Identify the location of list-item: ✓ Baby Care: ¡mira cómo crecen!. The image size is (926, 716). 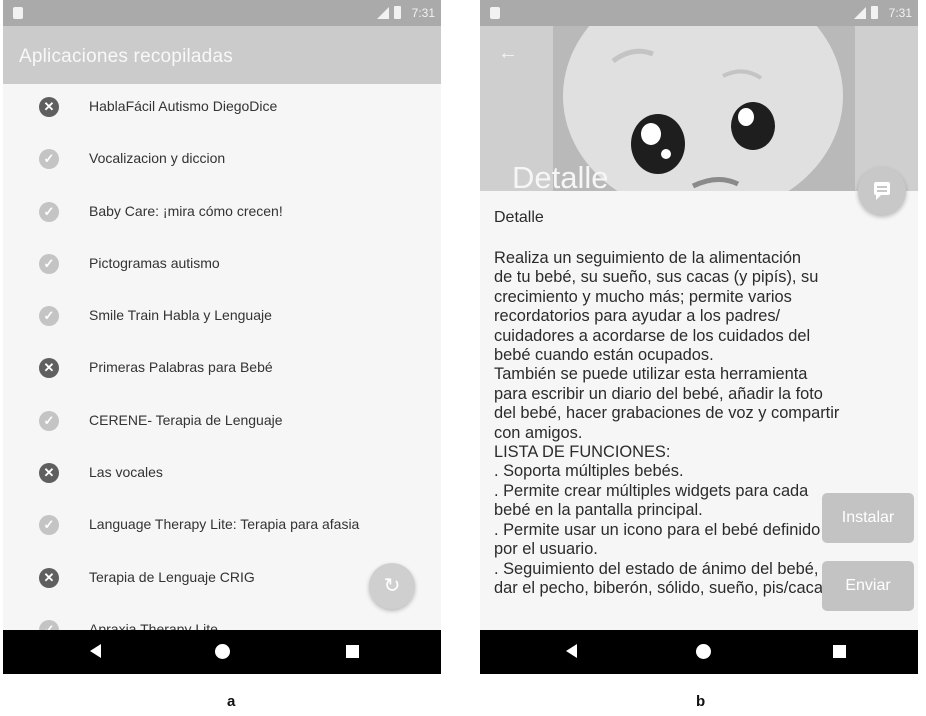
(222, 211).